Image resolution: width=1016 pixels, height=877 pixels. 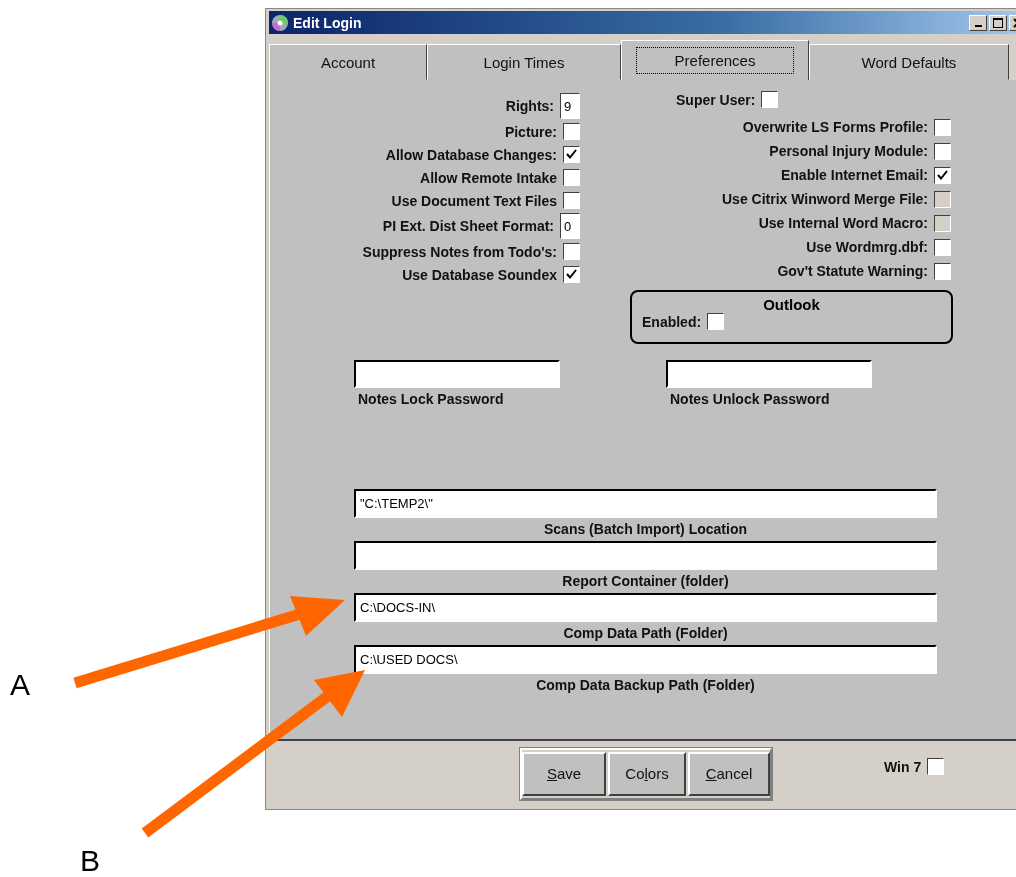 What do you see at coordinates (645, 581) in the screenshot?
I see `field-label: Report Container (folder)` at bounding box center [645, 581].